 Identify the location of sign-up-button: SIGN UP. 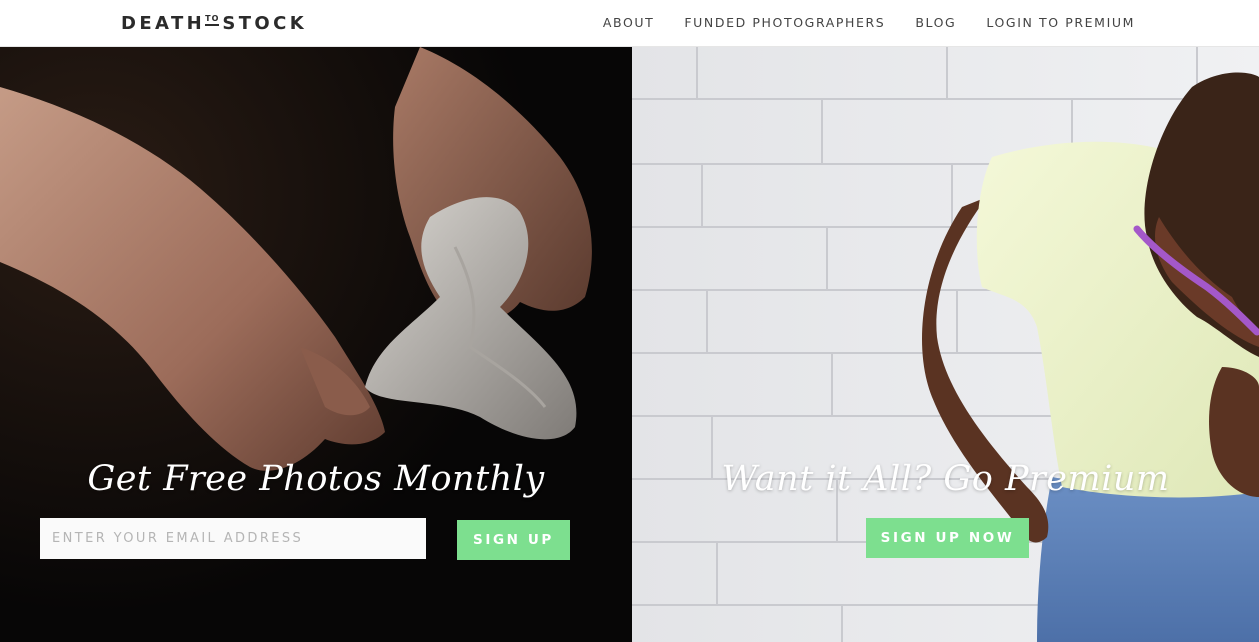
(513, 540).